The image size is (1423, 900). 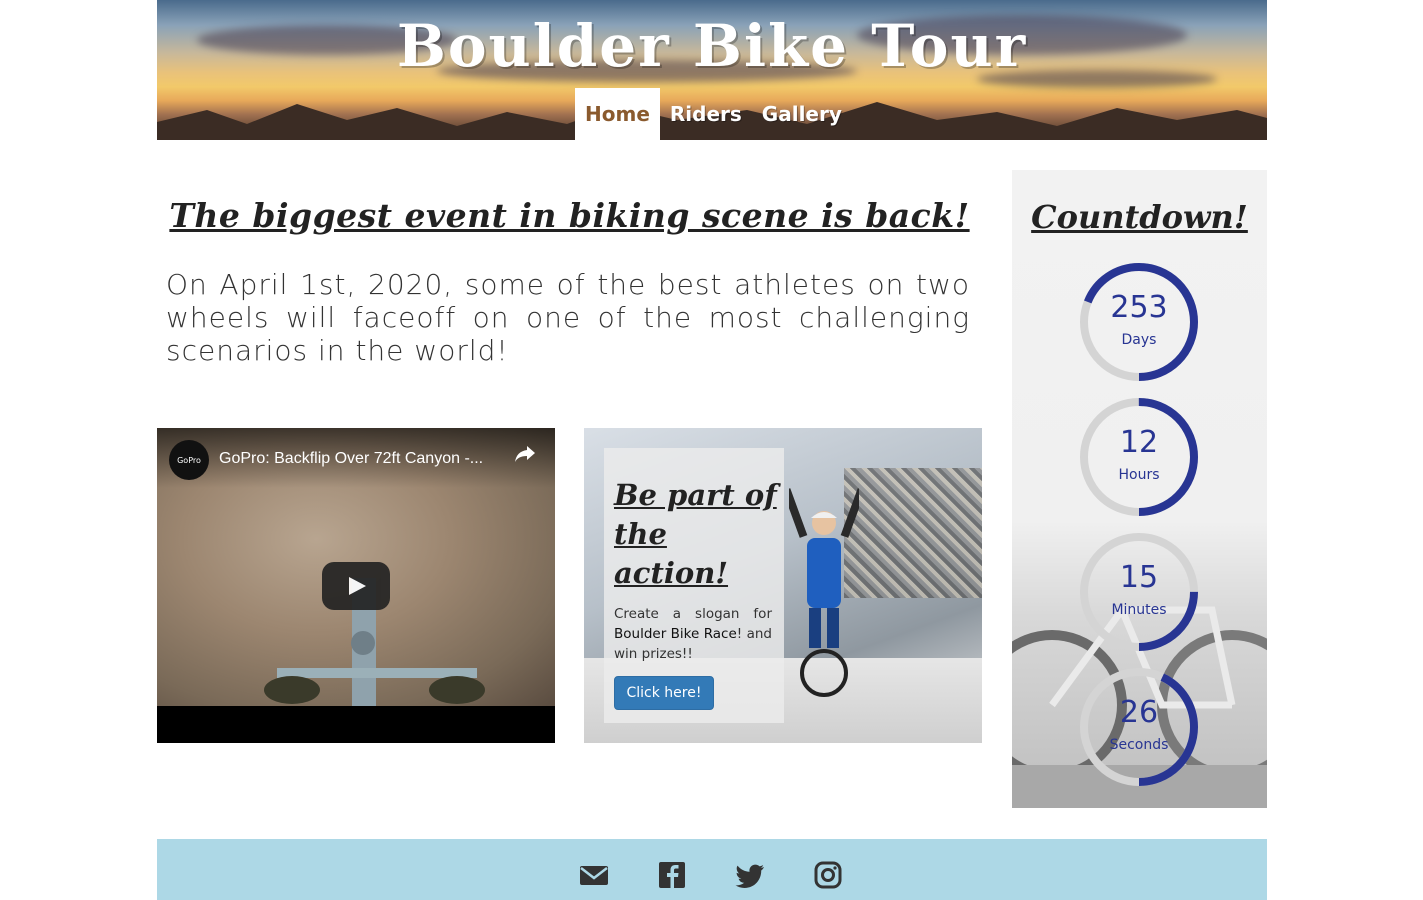 I want to click on hours-label: Hours, so click(x=1139, y=475).